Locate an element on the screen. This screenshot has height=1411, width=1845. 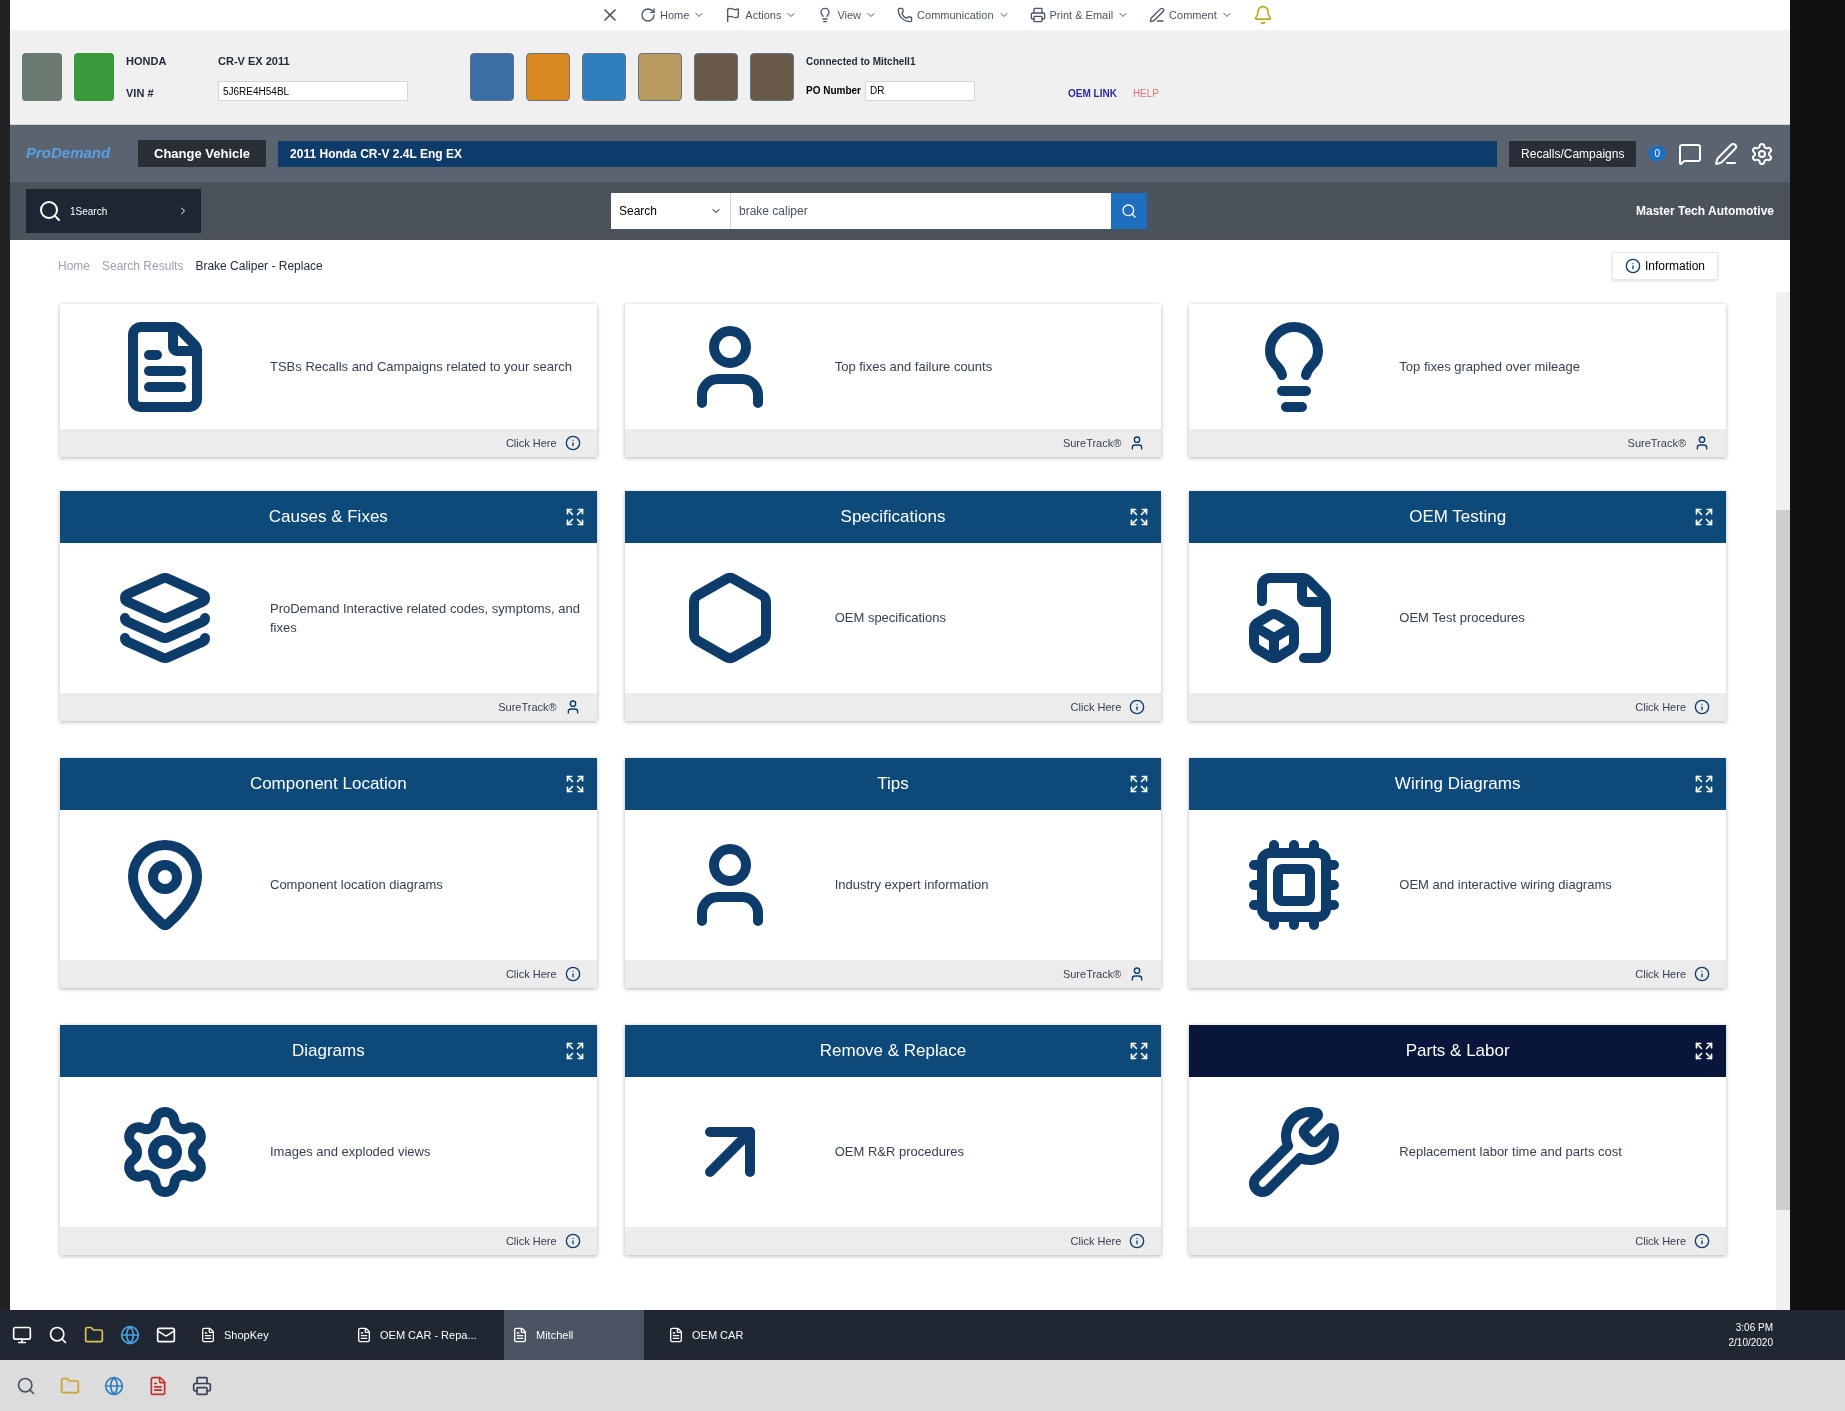
card-header: Tips is located at coordinates (893, 784).